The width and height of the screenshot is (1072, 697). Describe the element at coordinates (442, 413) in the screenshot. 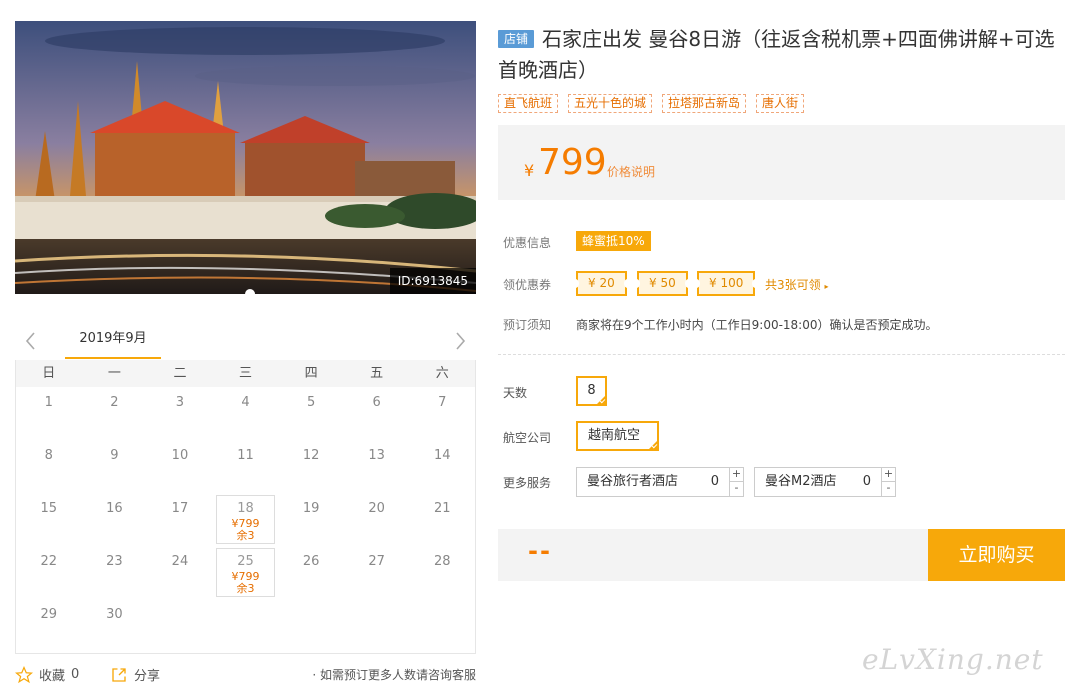

I see `calendar-day: 7` at that location.